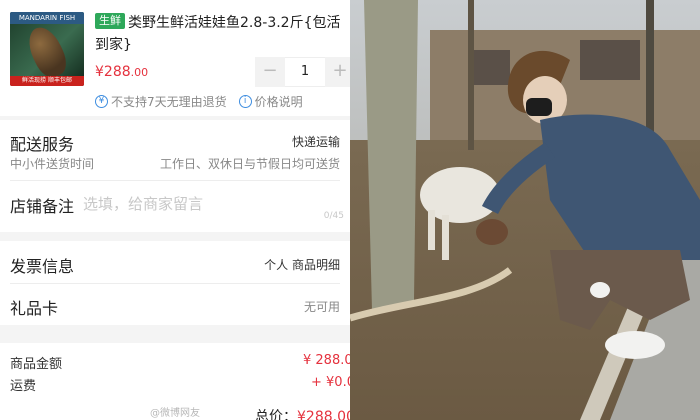 The width and height of the screenshot is (700, 420). What do you see at coordinates (101, 101) in the screenshot?
I see `no-return-icon: ¥` at bounding box center [101, 101].